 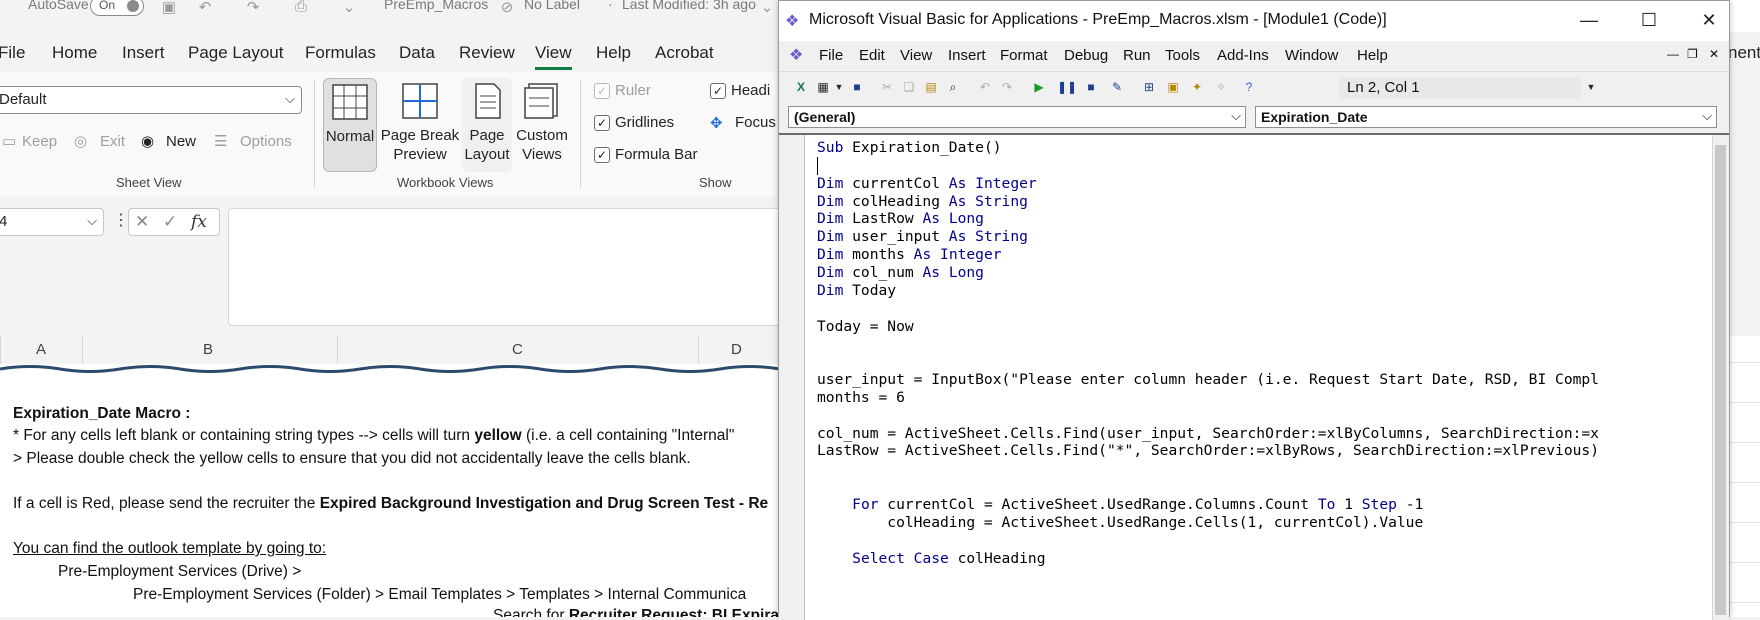 What do you see at coordinates (349, 8) in the screenshot?
I see `customize-qat-icon: ⌄` at bounding box center [349, 8].